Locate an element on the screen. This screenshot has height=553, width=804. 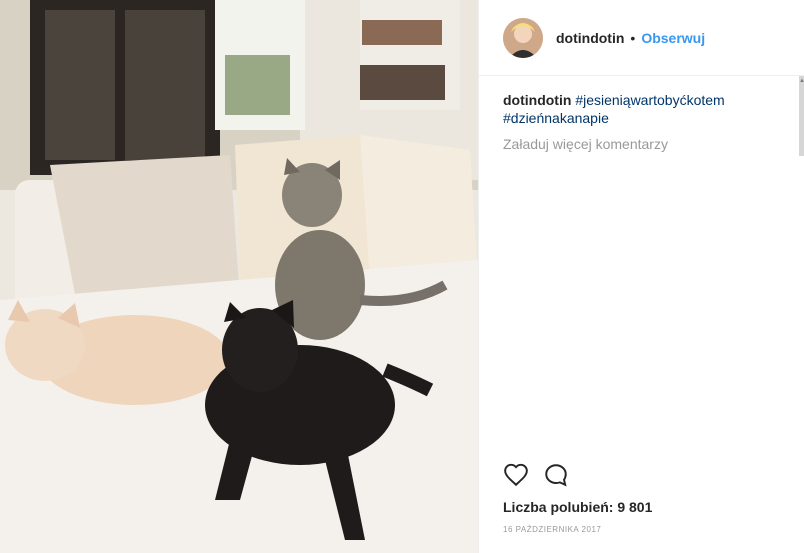
avatar-image is located at coordinates (523, 38).